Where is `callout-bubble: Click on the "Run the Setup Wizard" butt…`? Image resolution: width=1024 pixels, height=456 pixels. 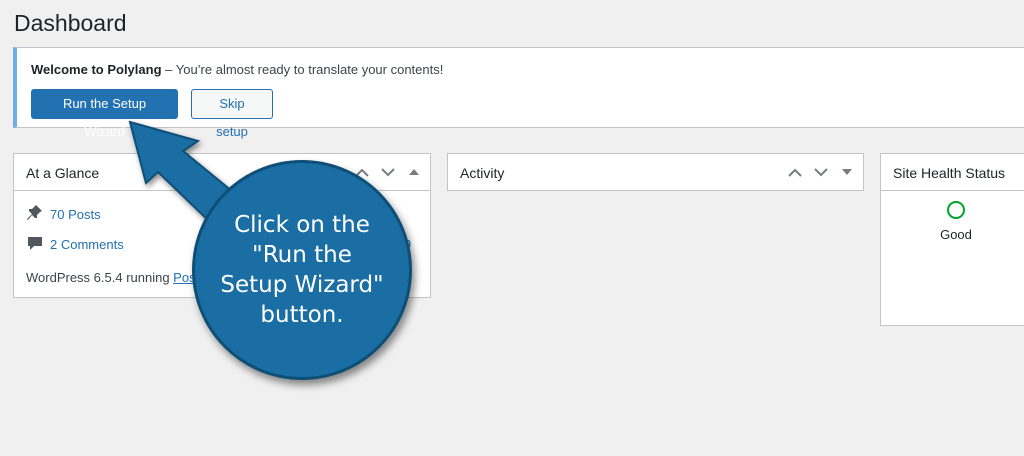 callout-bubble: Click on the "Run the Setup Wizard" butt… is located at coordinates (302, 270).